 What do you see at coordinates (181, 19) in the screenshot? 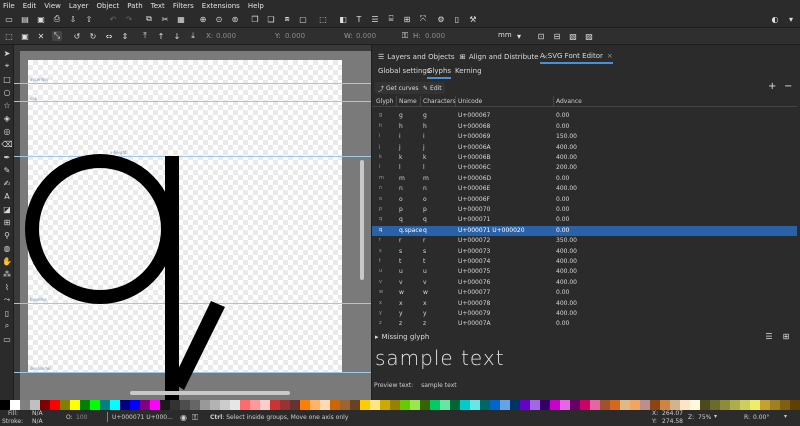
I see `paste-icon: ▦` at bounding box center [181, 19].